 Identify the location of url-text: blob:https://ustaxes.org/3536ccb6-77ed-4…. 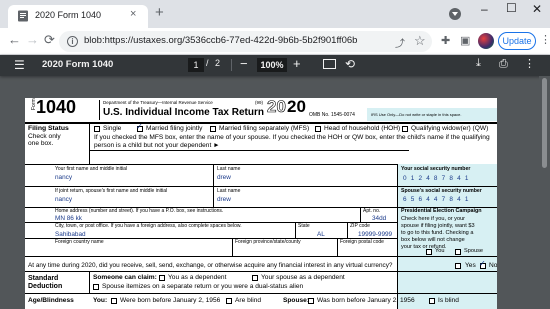
(220, 40).